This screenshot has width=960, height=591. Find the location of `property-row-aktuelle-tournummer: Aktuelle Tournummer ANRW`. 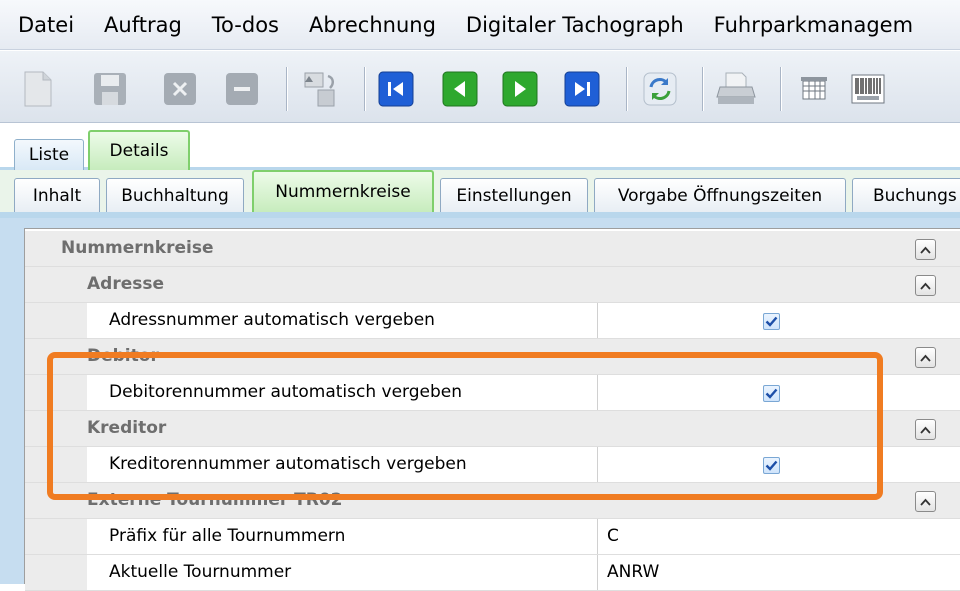

property-row-aktuelle-tournummer: Aktuelle Tournummer ANRW is located at coordinates (492, 573).